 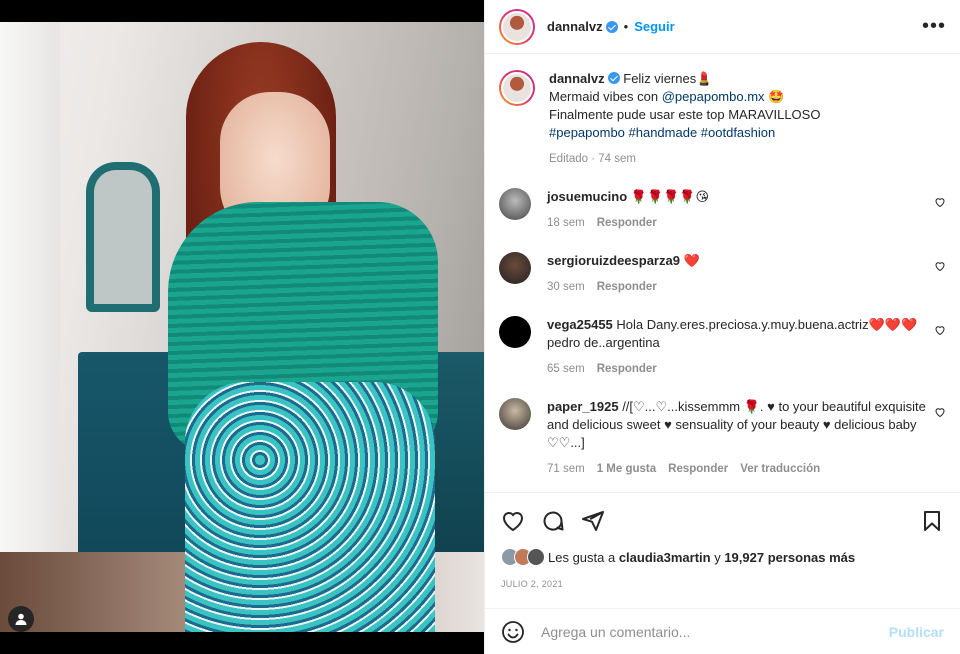 I want to click on author-username: dannalvz, so click(x=575, y=26).